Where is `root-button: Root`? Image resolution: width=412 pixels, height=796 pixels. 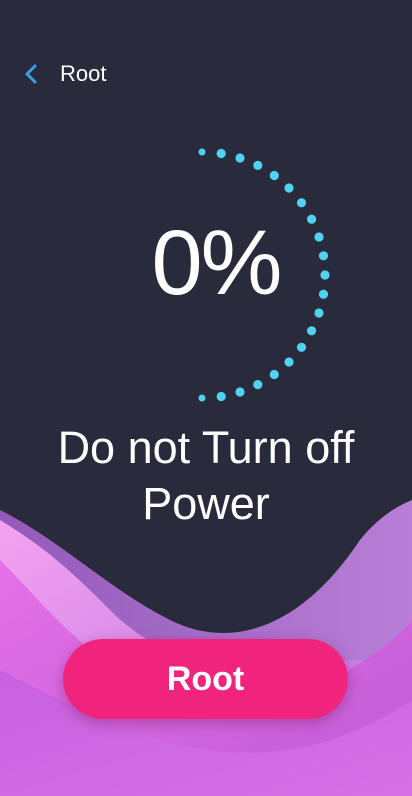
root-button: Root is located at coordinates (205, 679).